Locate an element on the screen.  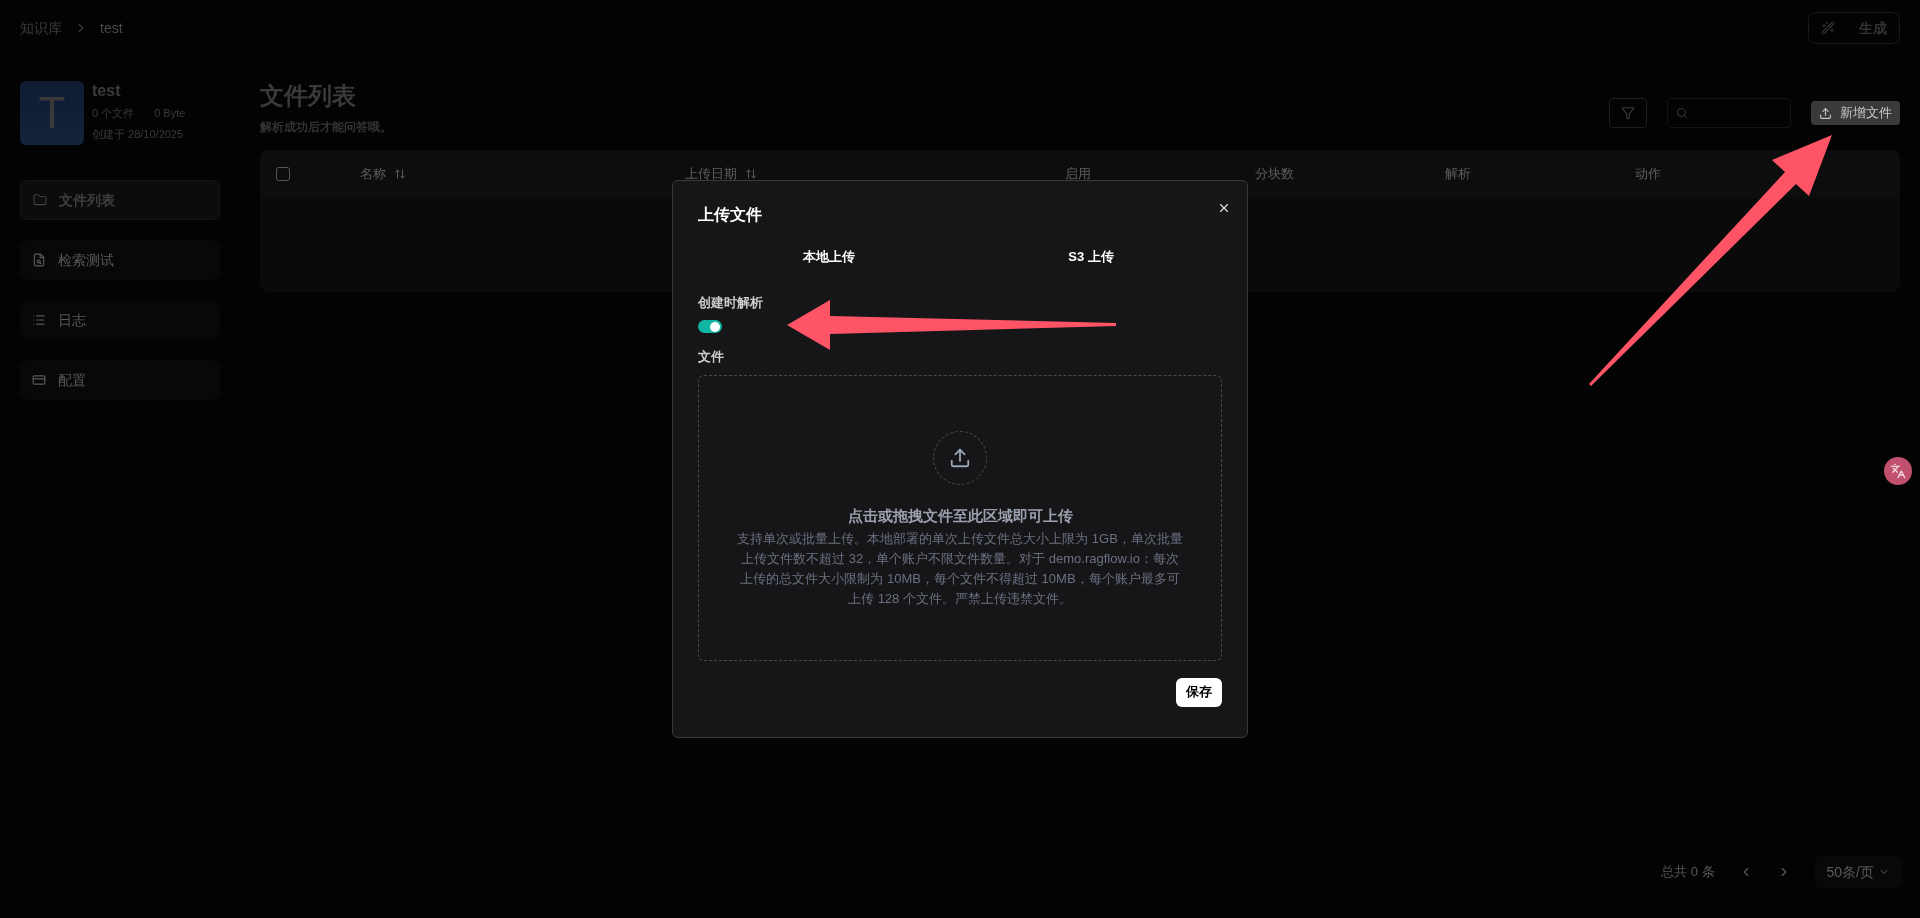
upload-tab: S3 上传 is located at coordinates (1091, 257).